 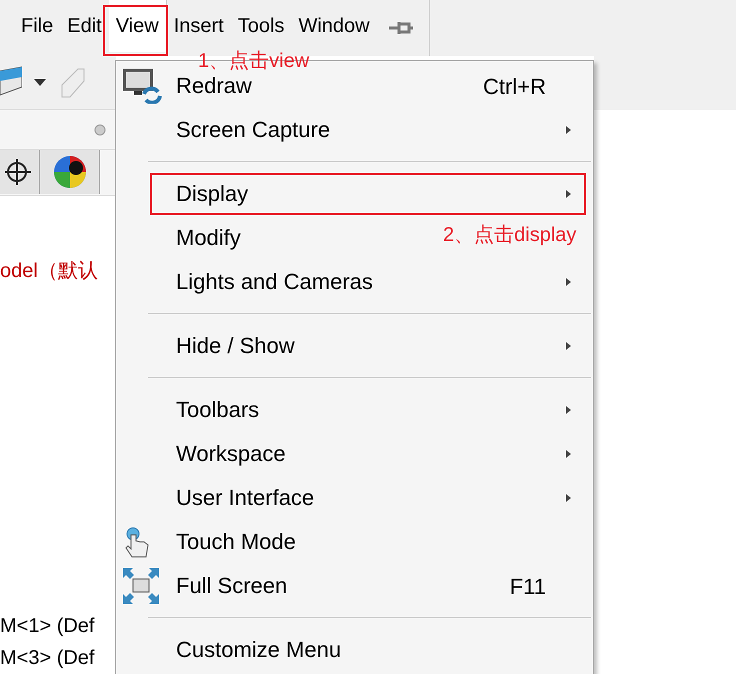 I want to click on menu-item: Modify, so click(x=208, y=238).